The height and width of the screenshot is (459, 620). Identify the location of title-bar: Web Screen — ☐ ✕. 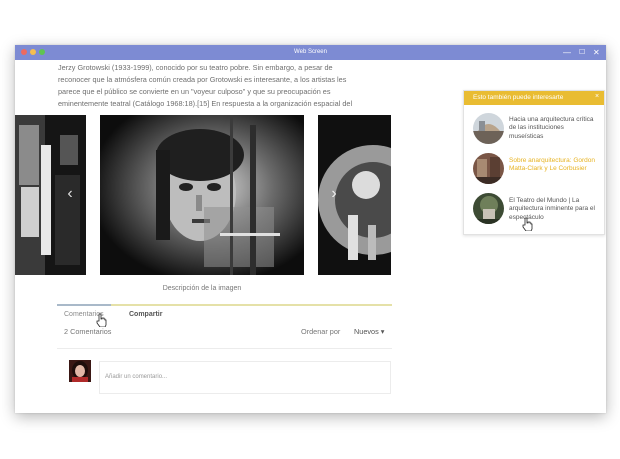
(310, 52).